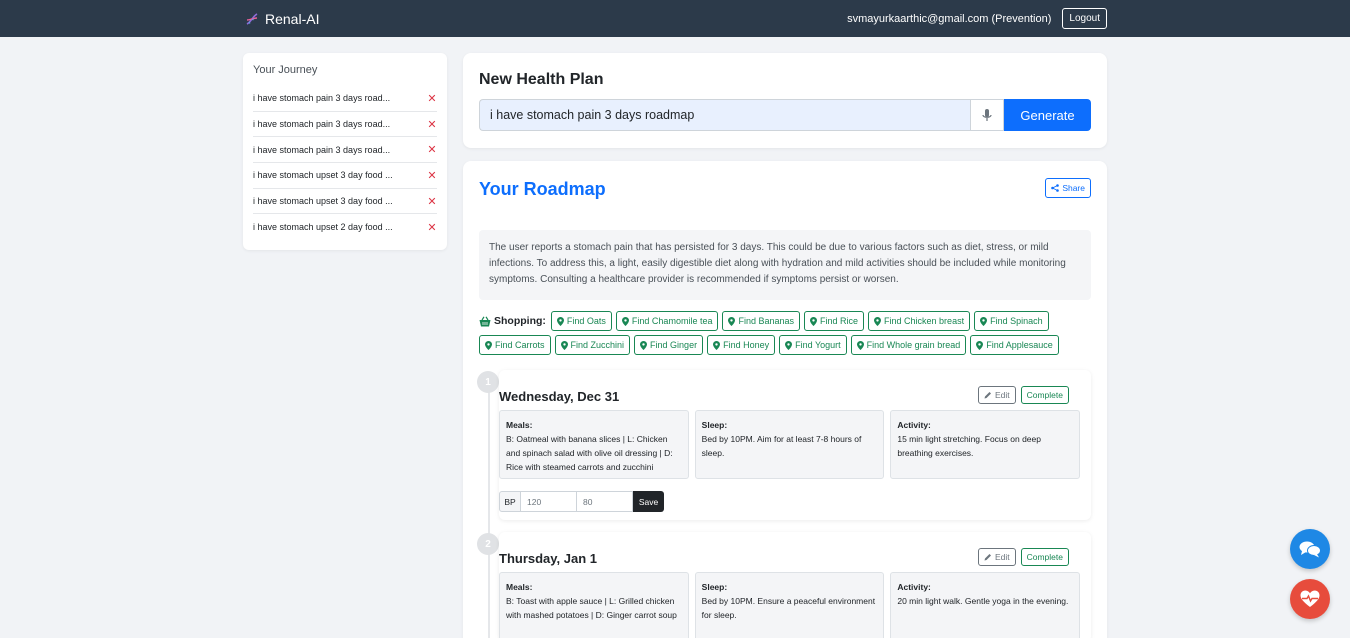 This screenshot has height=638, width=1350. I want to click on generate-button: Generate, so click(1047, 115).